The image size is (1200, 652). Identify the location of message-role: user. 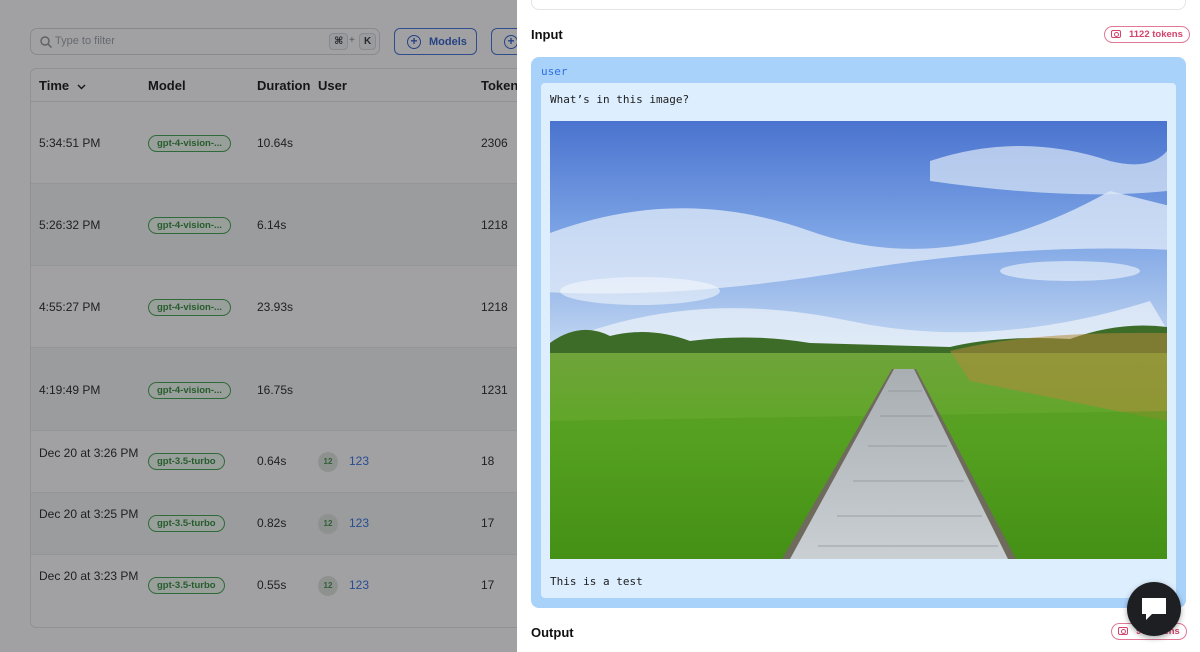
(554, 71).